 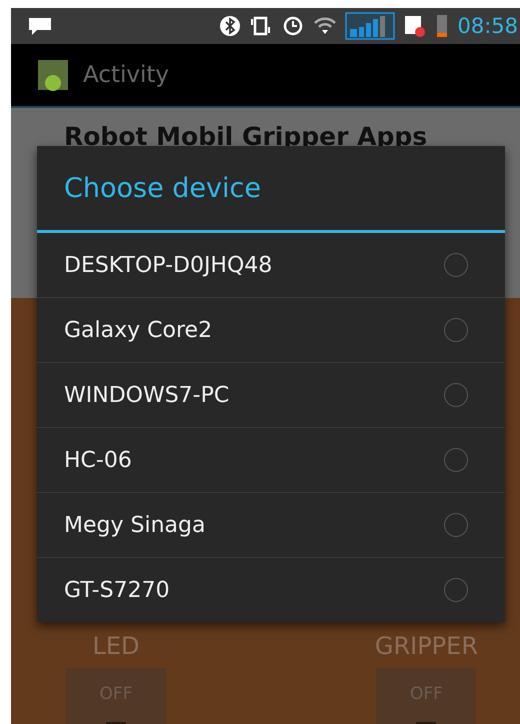 I want to click on device-item: HC-06, so click(x=271, y=459).